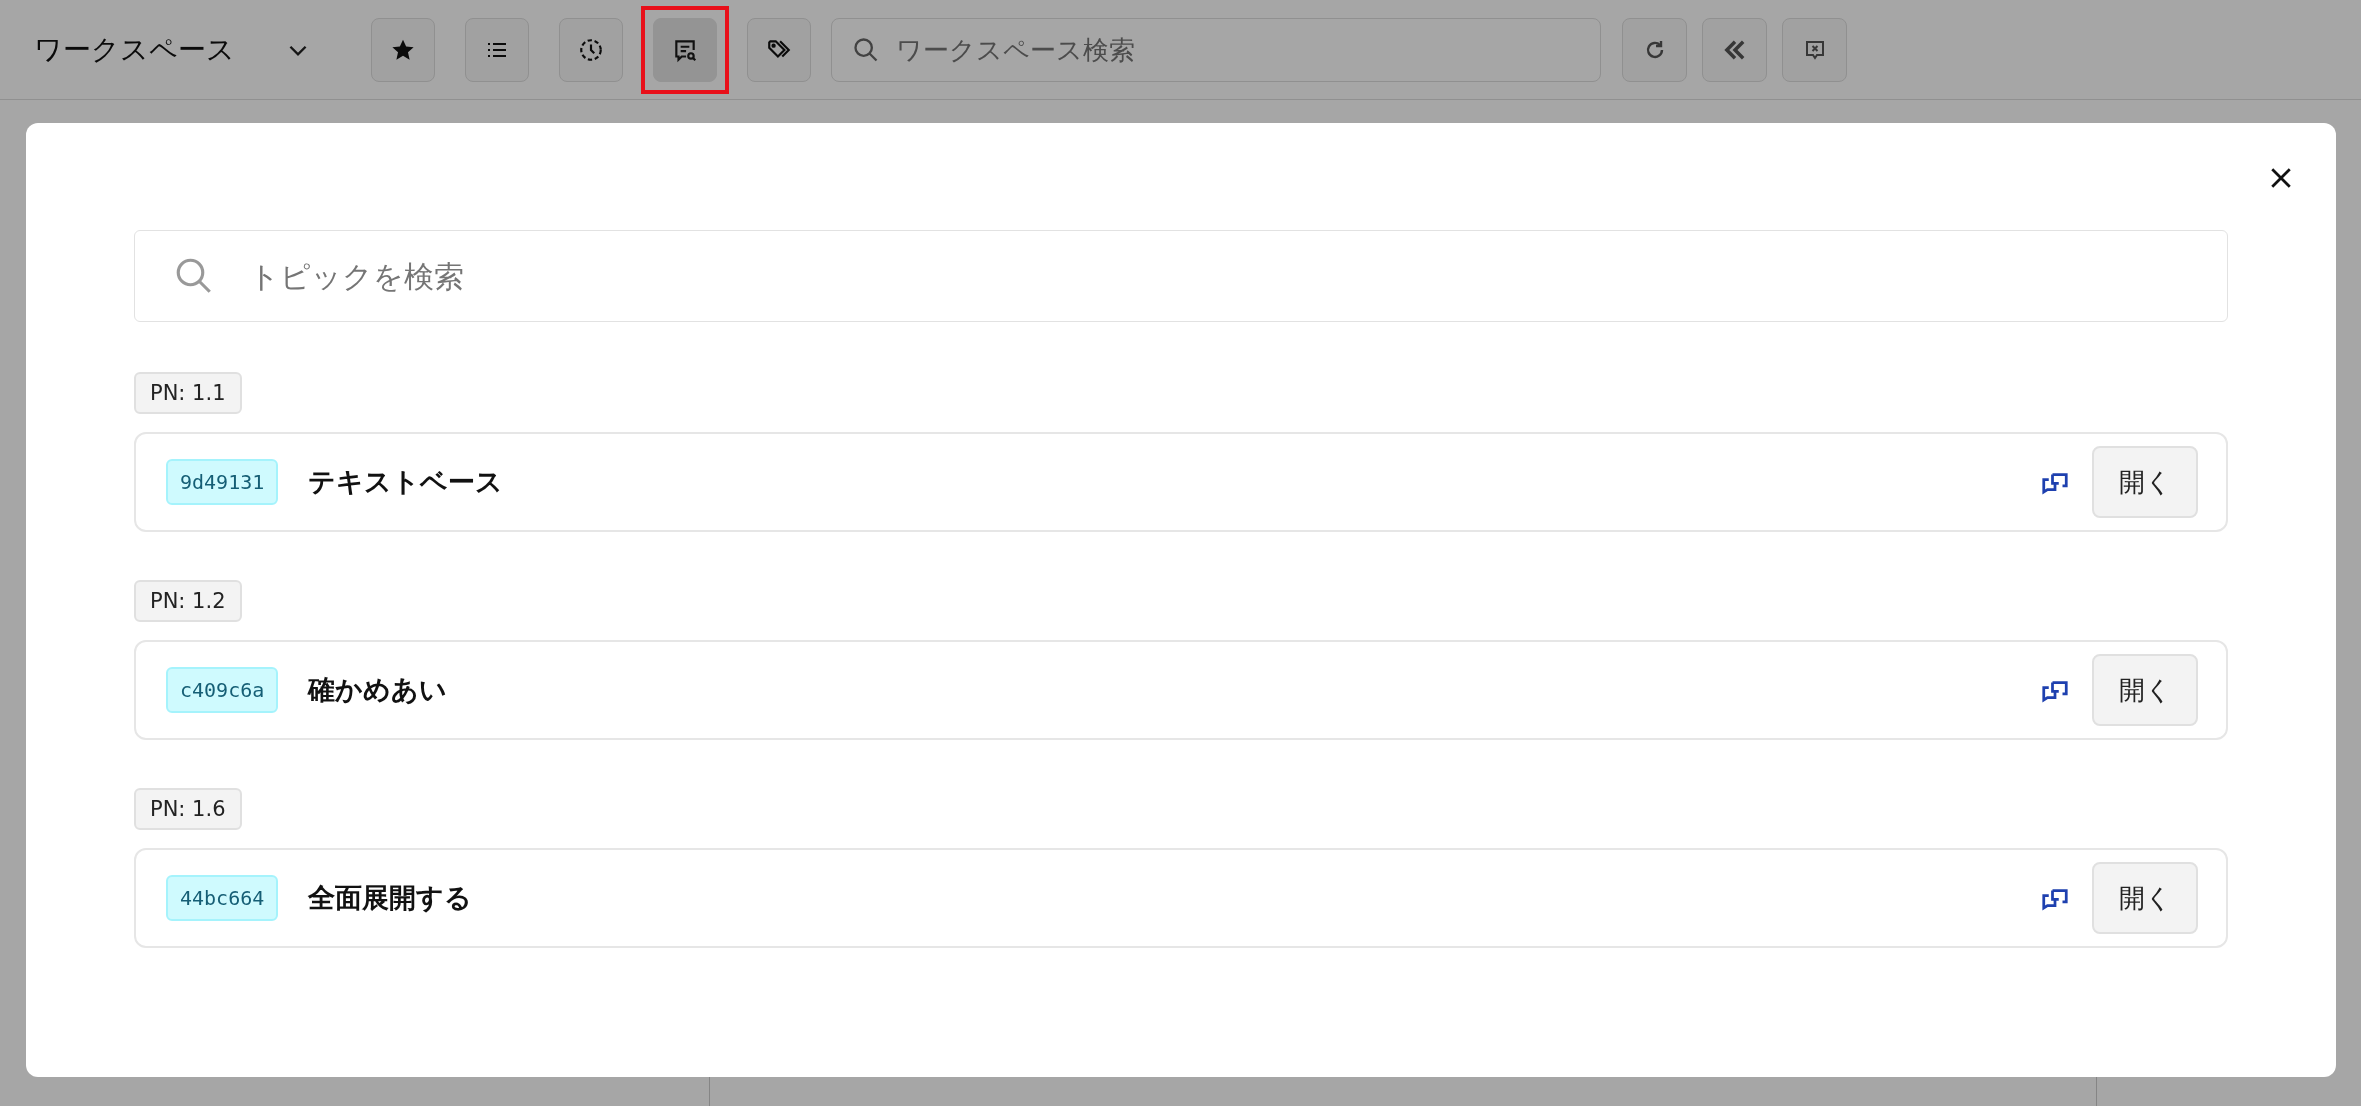 The height and width of the screenshot is (1106, 2361). What do you see at coordinates (406, 482) in the screenshot?
I see `topic-title: テキストベース` at bounding box center [406, 482].